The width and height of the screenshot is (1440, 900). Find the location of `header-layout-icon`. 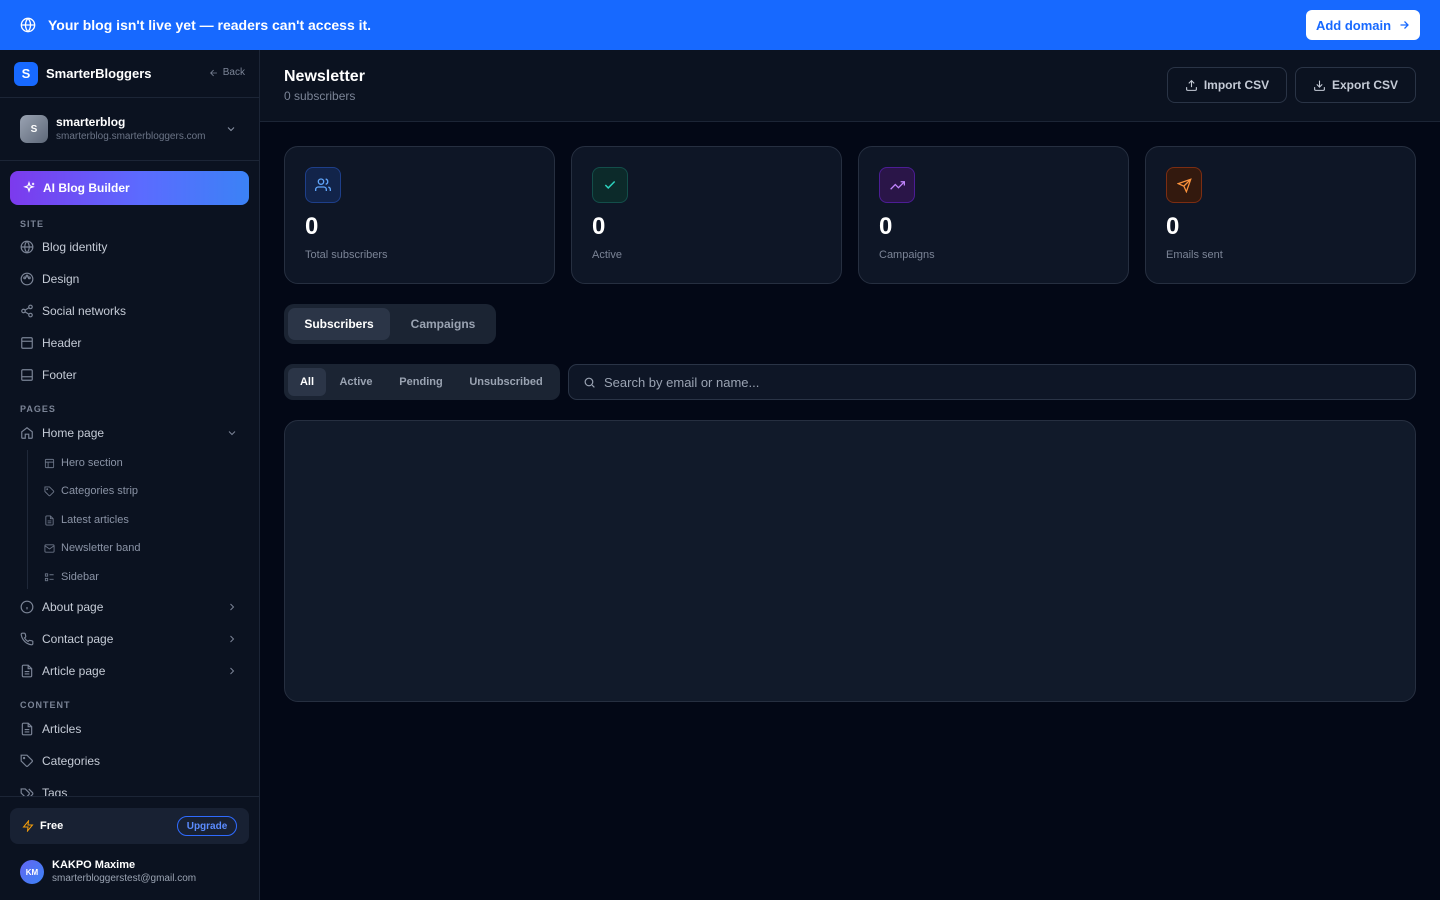

header-layout-icon is located at coordinates (27, 343).